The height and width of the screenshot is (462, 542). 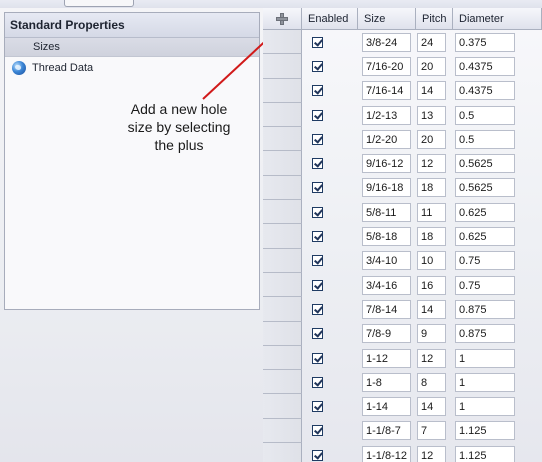 What do you see at coordinates (386, 139) in the screenshot?
I see `size-field: 1/2-20` at bounding box center [386, 139].